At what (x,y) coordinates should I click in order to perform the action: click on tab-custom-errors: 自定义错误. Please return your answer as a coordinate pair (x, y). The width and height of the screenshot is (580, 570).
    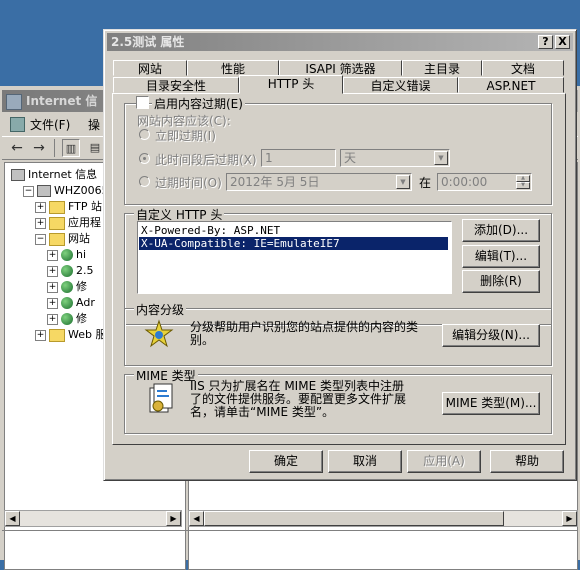
    Looking at the image, I should click on (400, 85).